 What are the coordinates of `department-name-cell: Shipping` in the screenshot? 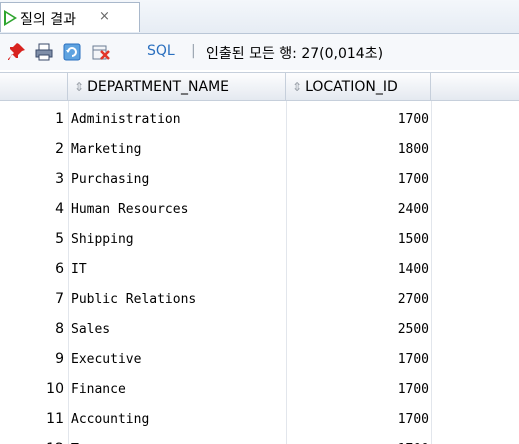 It's located at (102, 239).